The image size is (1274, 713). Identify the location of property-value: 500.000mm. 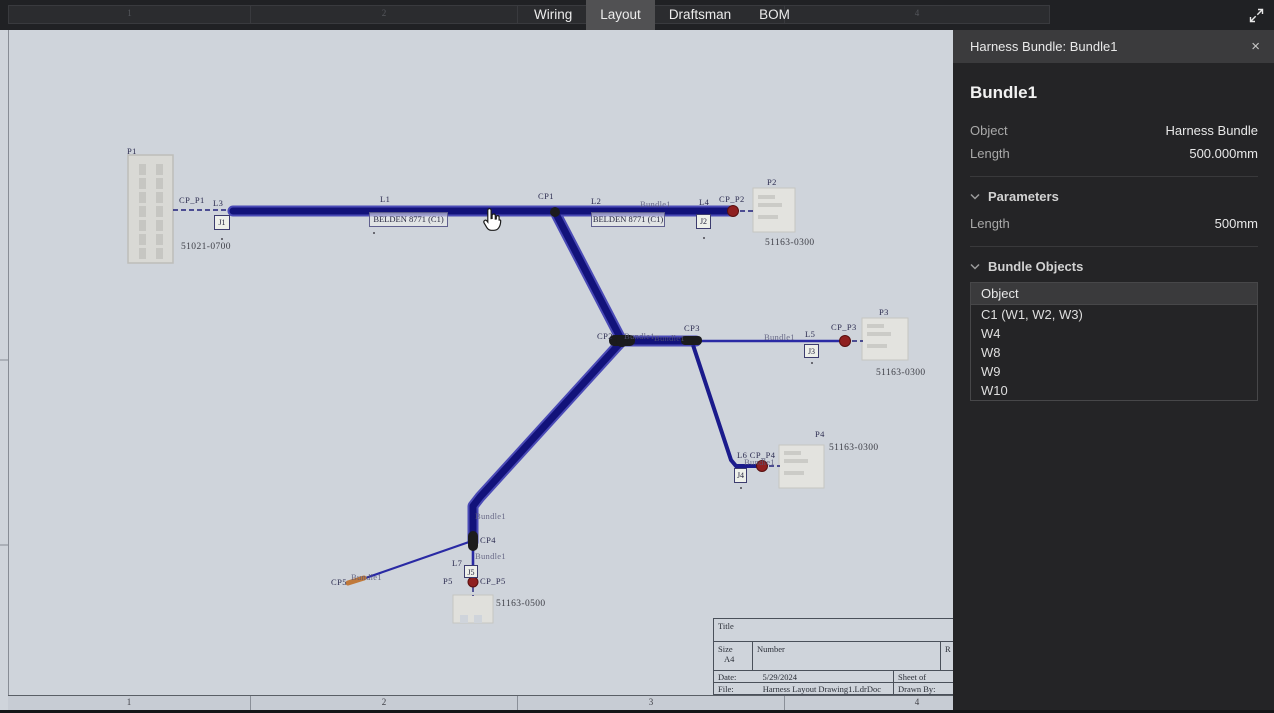
(1223, 153).